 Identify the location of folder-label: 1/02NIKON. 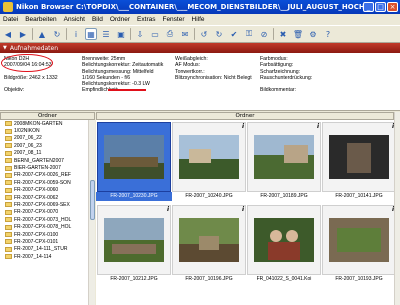
(27, 131).